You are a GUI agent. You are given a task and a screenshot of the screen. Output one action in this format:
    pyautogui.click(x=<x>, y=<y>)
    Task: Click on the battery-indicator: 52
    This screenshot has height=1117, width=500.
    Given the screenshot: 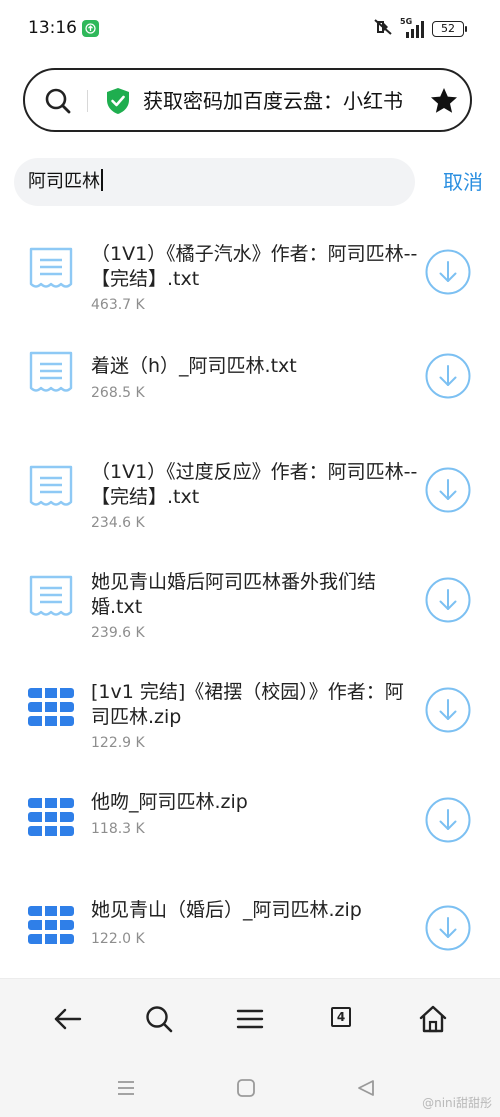 What is the action you would take?
    pyautogui.click(x=449, y=29)
    